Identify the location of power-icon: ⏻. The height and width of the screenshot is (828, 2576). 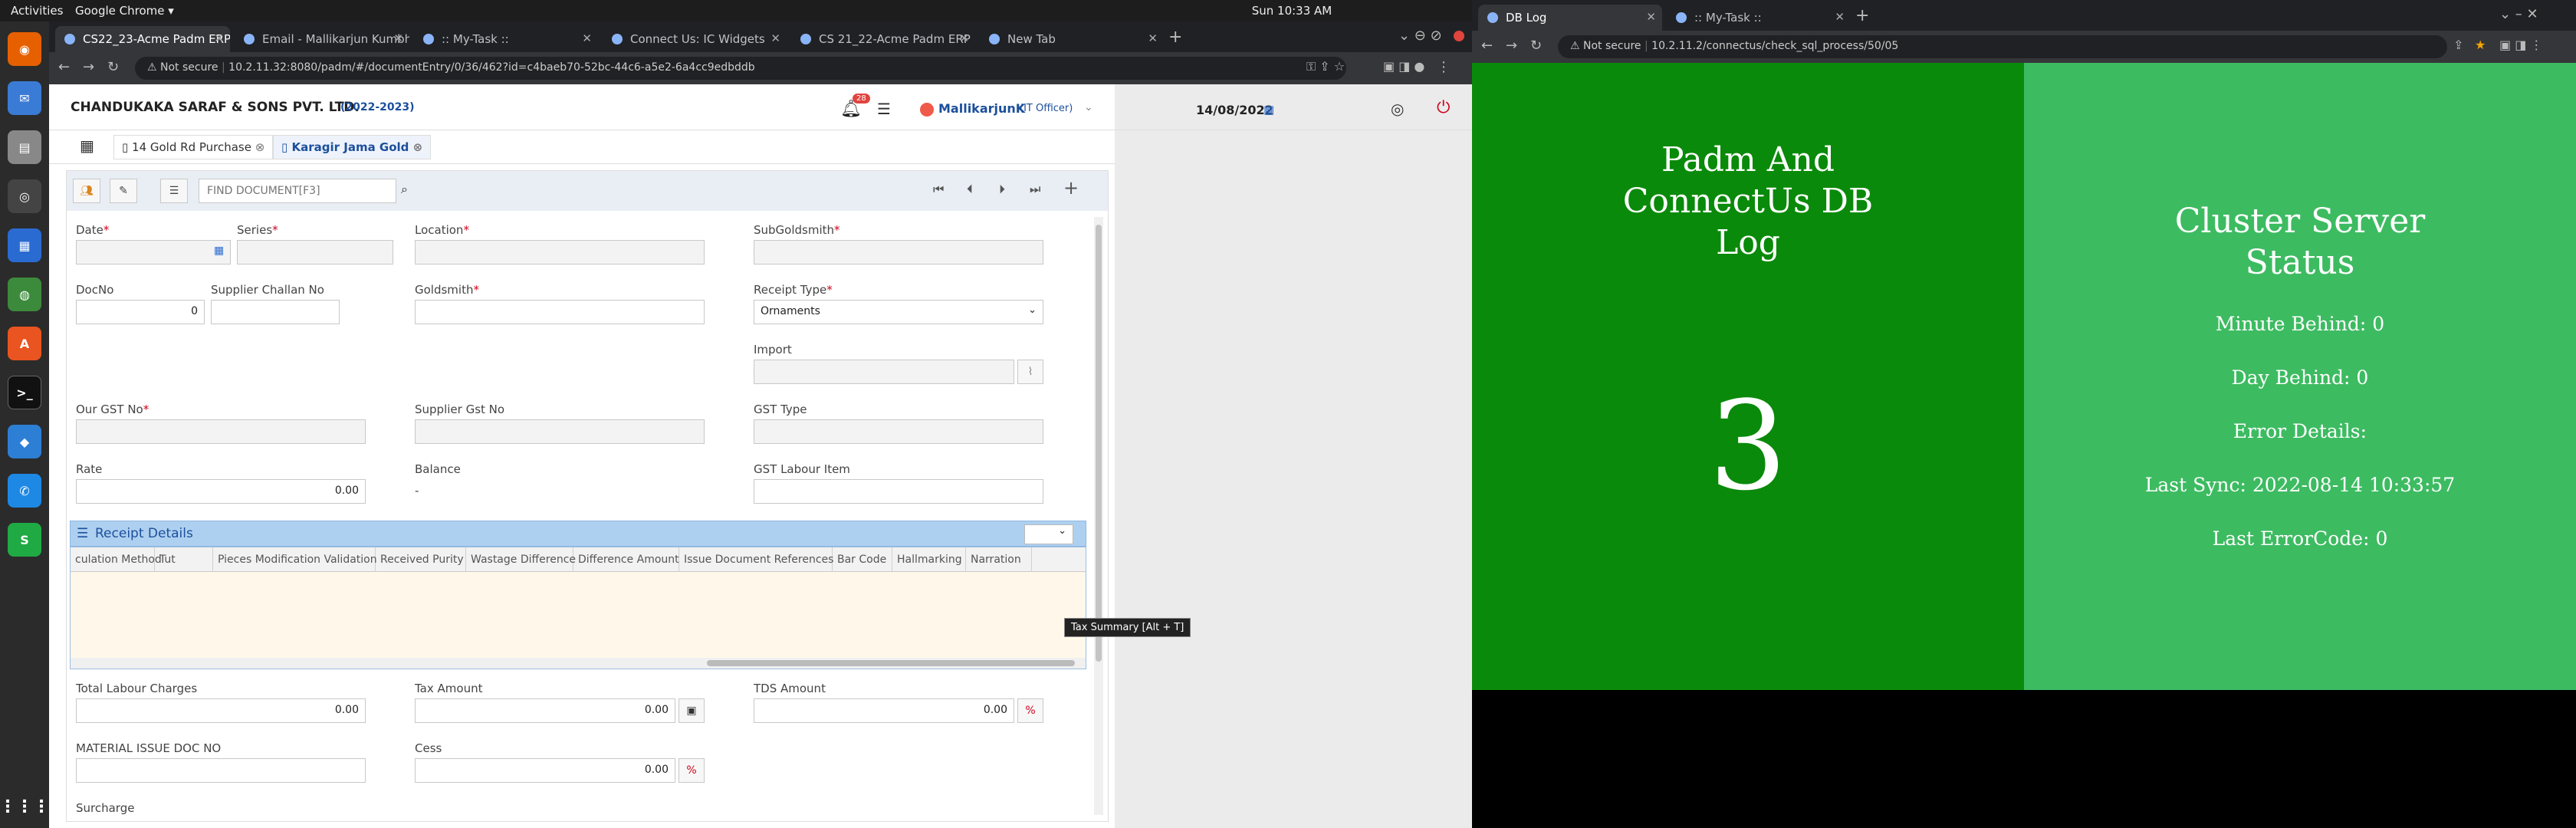
(1443, 108).